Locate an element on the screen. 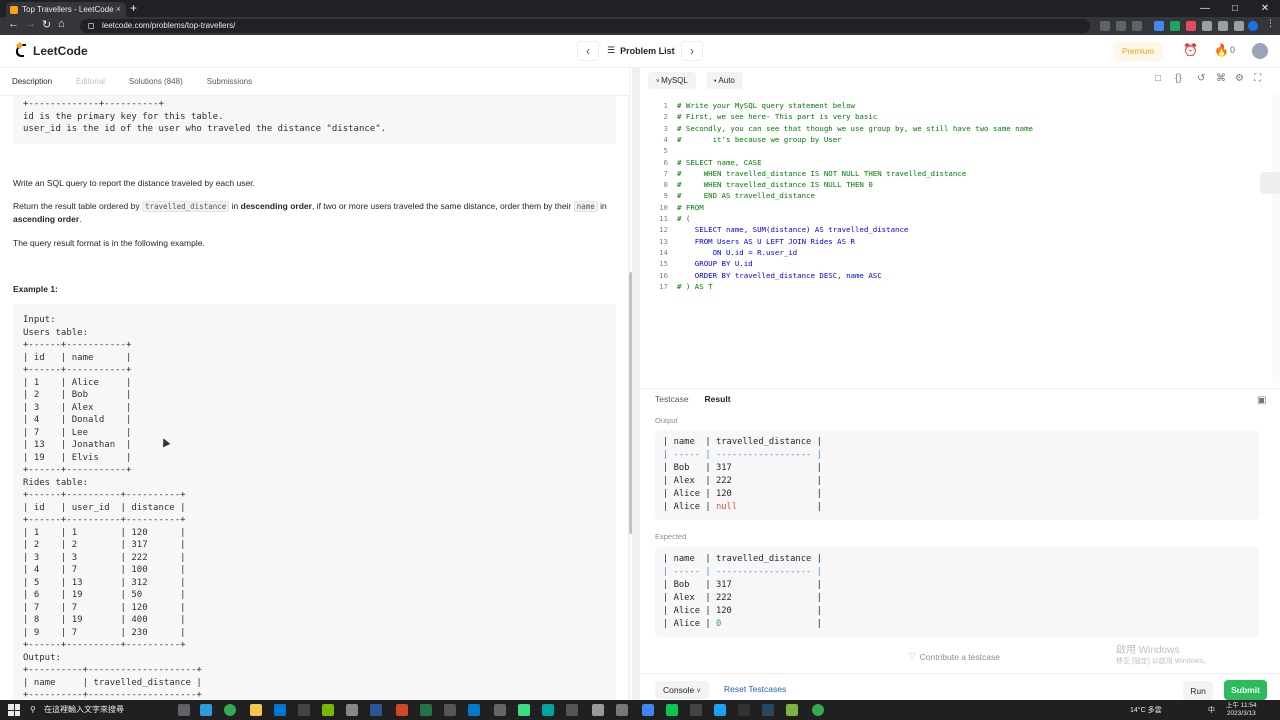  file-explorer-icon is located at coordinates (256, 710).